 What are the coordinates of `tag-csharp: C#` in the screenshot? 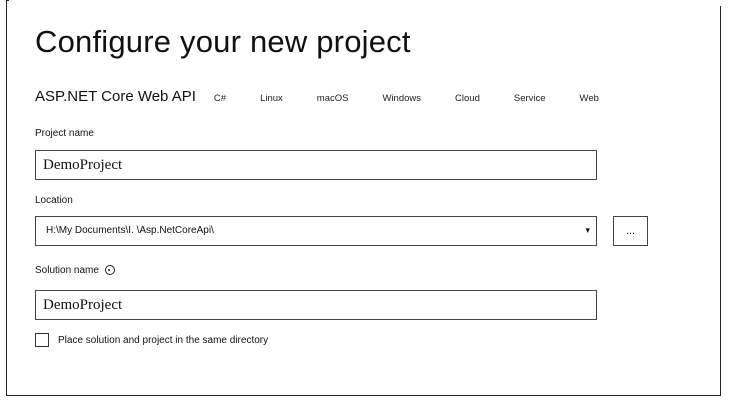 It's located at (220, 98).